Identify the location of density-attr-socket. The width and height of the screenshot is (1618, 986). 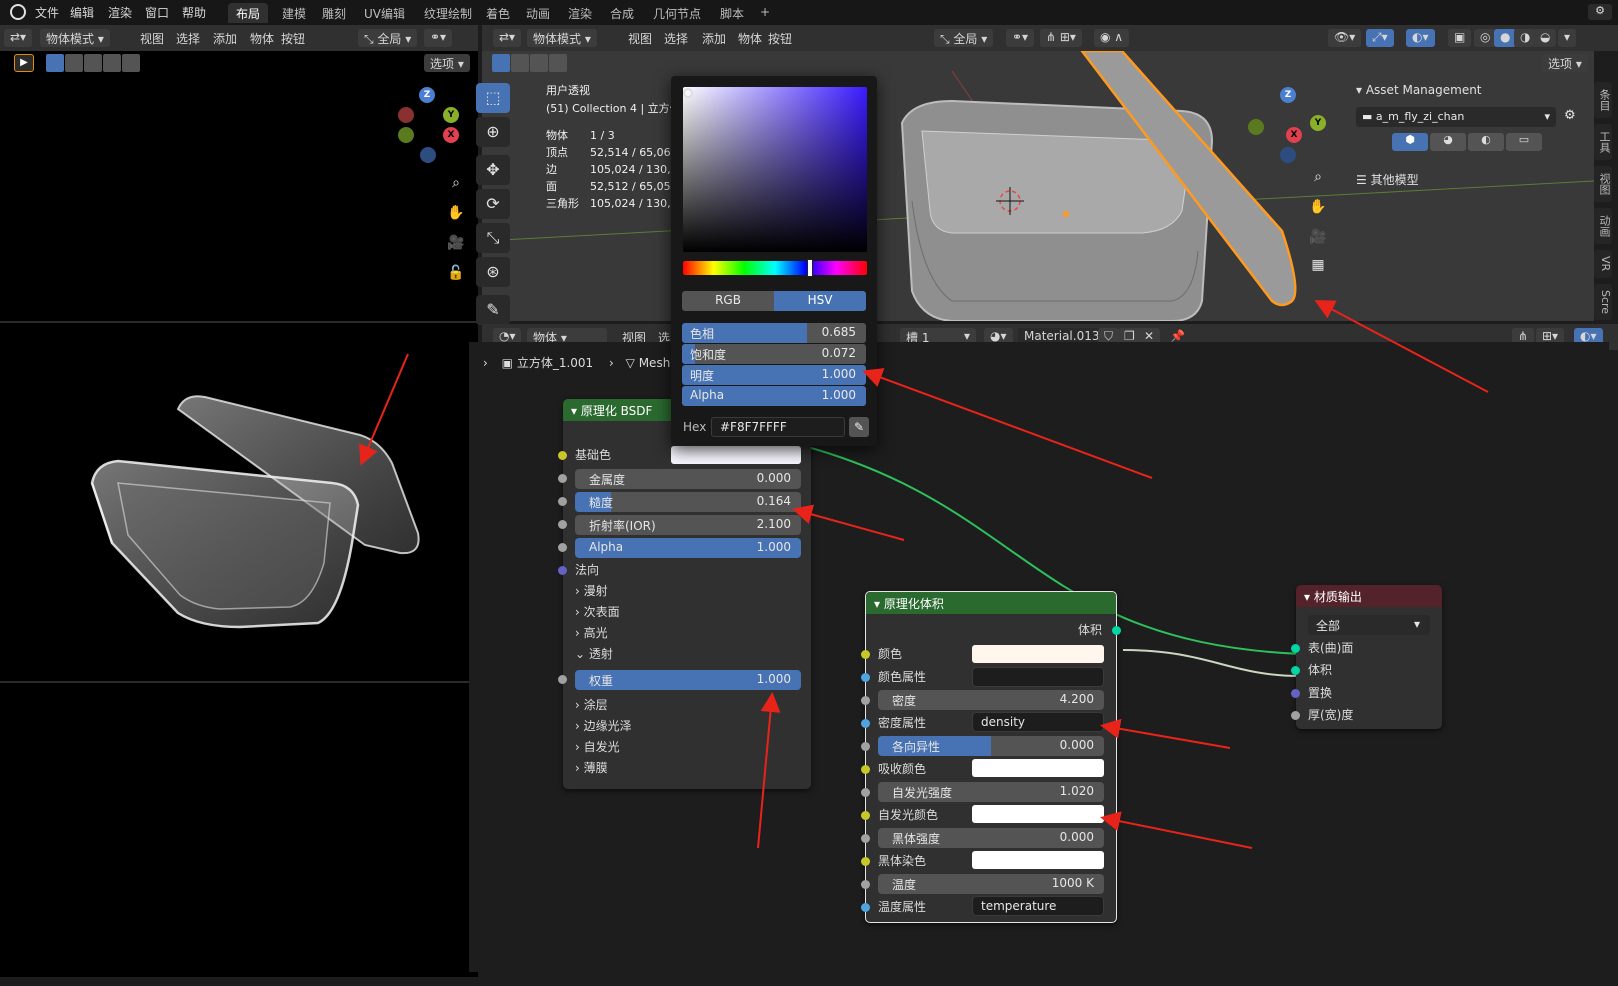
(865, 723).